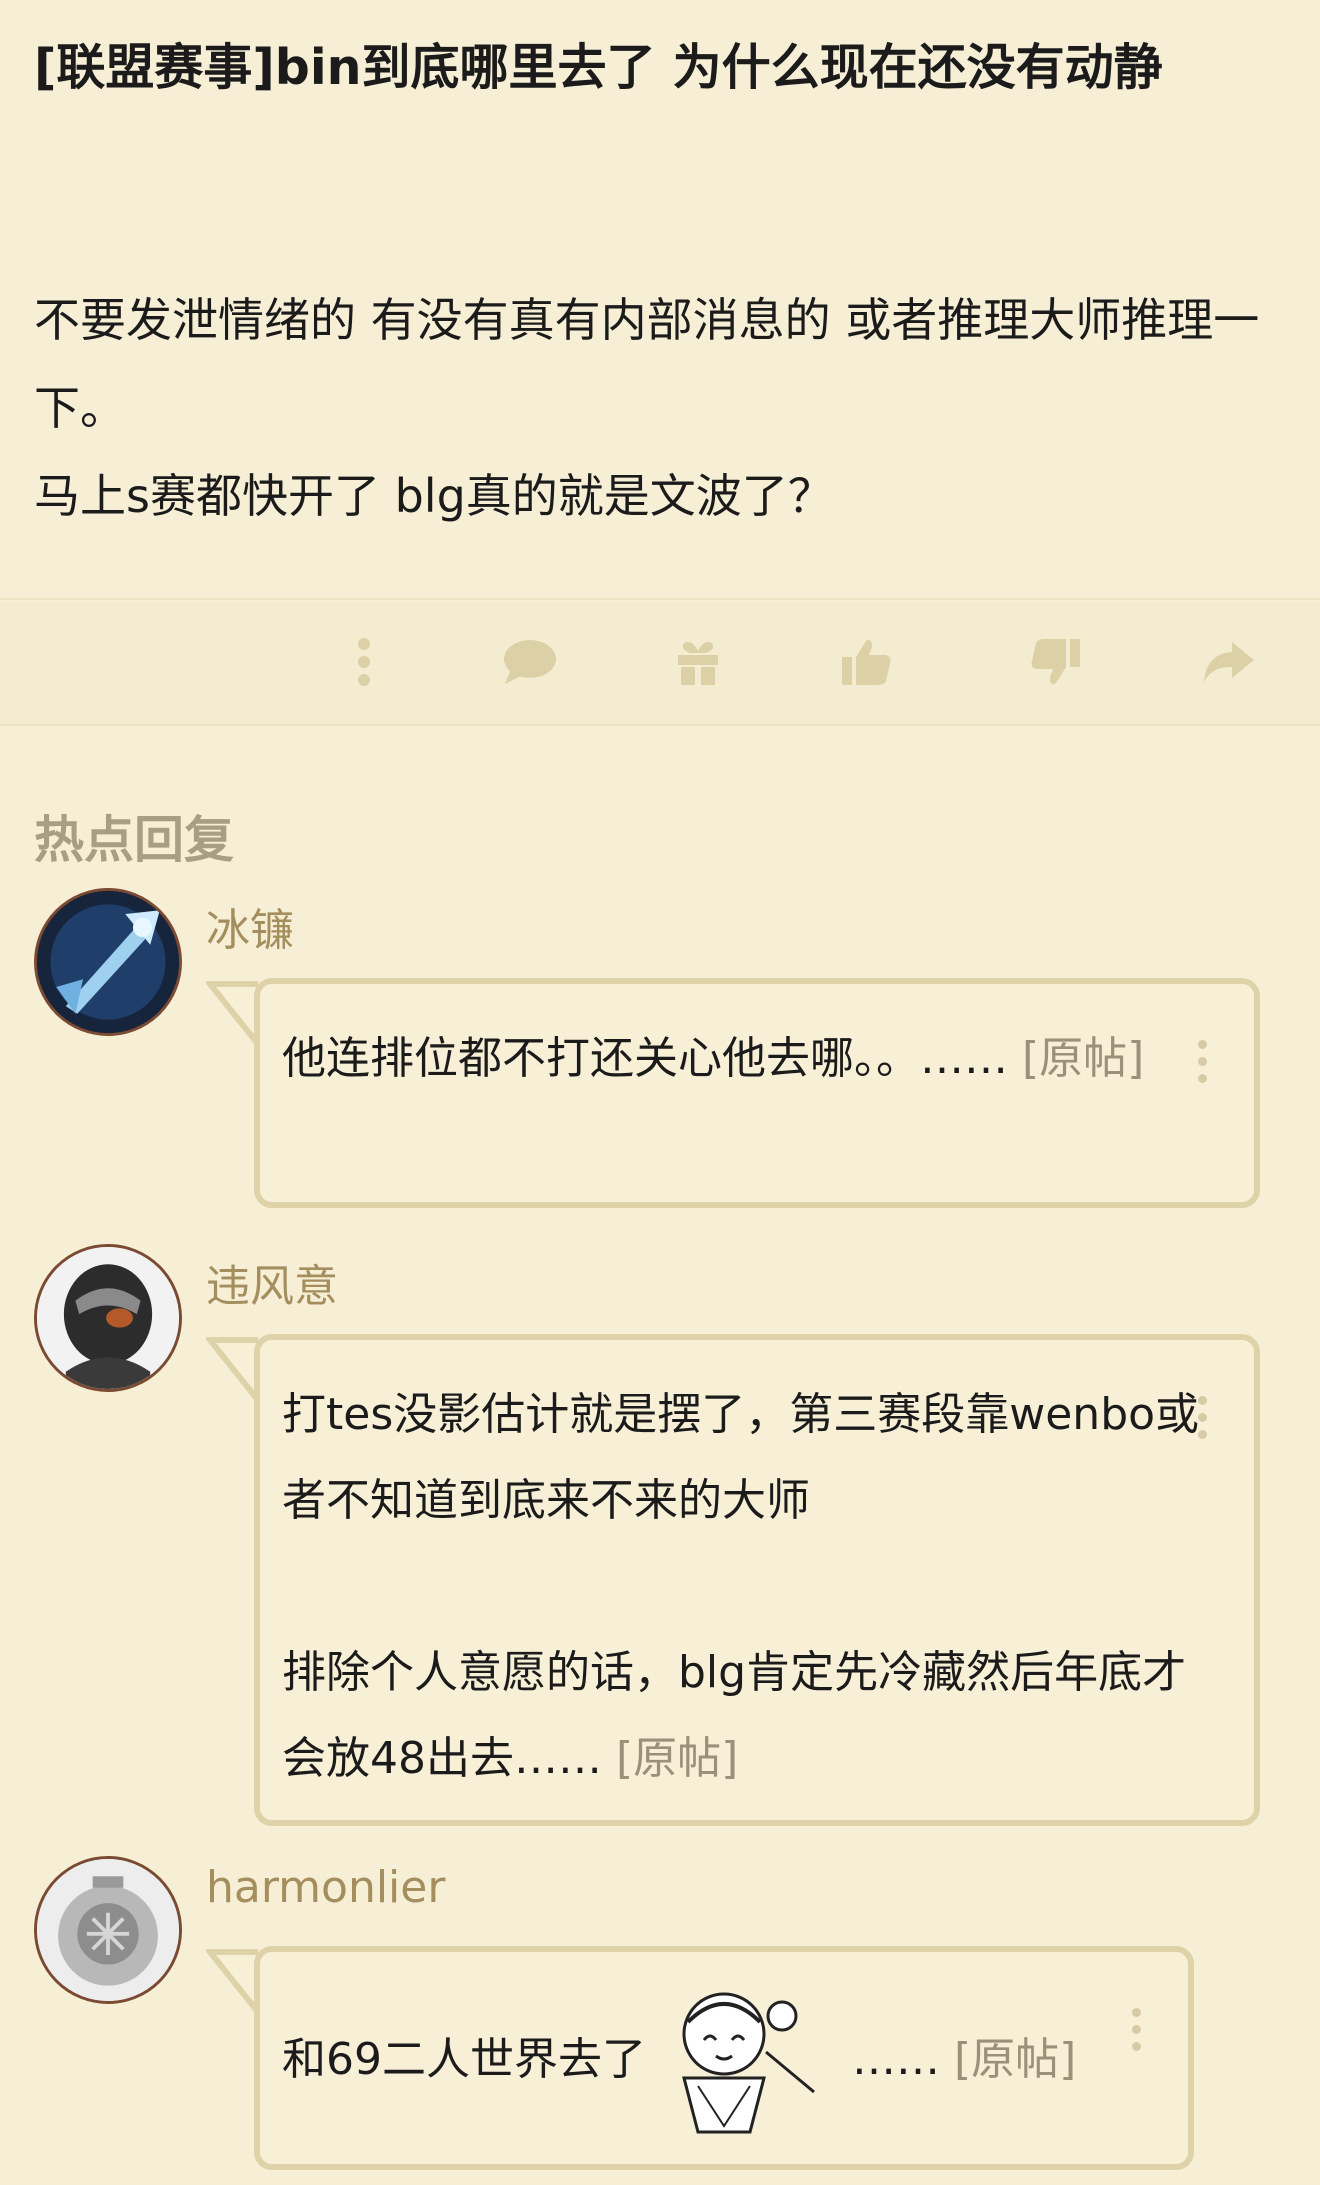 This screenshot has height=2185, width=1320. Describe the element at coordinates (325, 1887) in the screenshot. I see `reply-username: harmonlier` at that location.